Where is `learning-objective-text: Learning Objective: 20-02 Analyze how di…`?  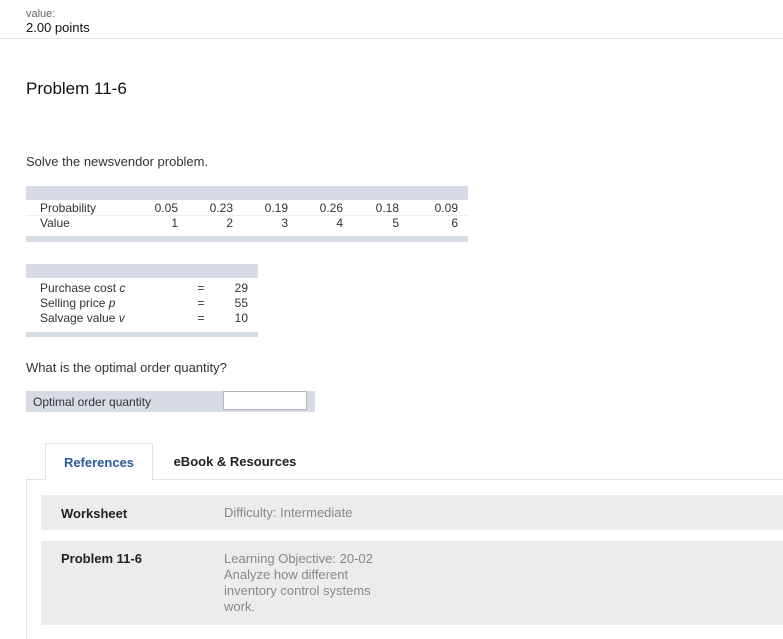
learning-objective-text: Learning Objective: 20-02 Analyze how di… is located at coordinates (298, 583).